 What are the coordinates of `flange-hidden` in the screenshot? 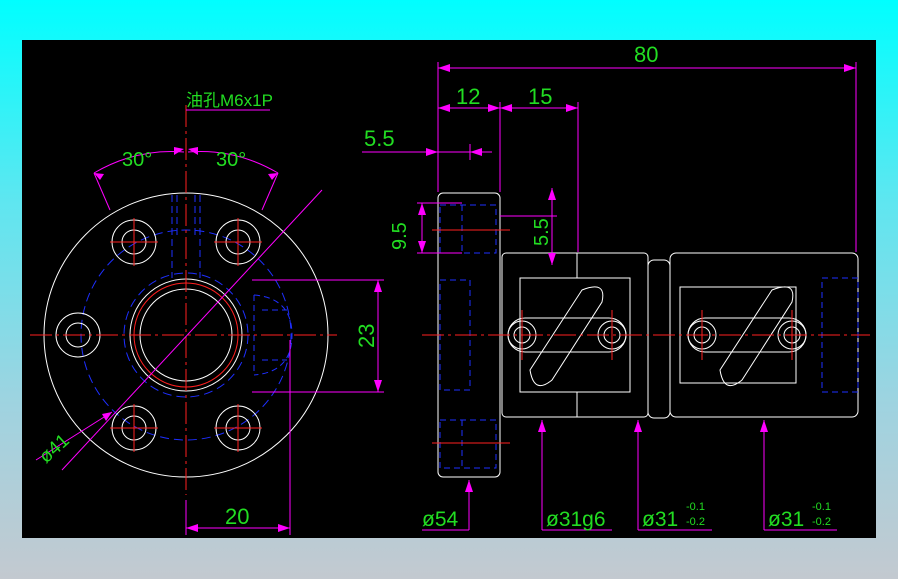 It's located at (468, 336).